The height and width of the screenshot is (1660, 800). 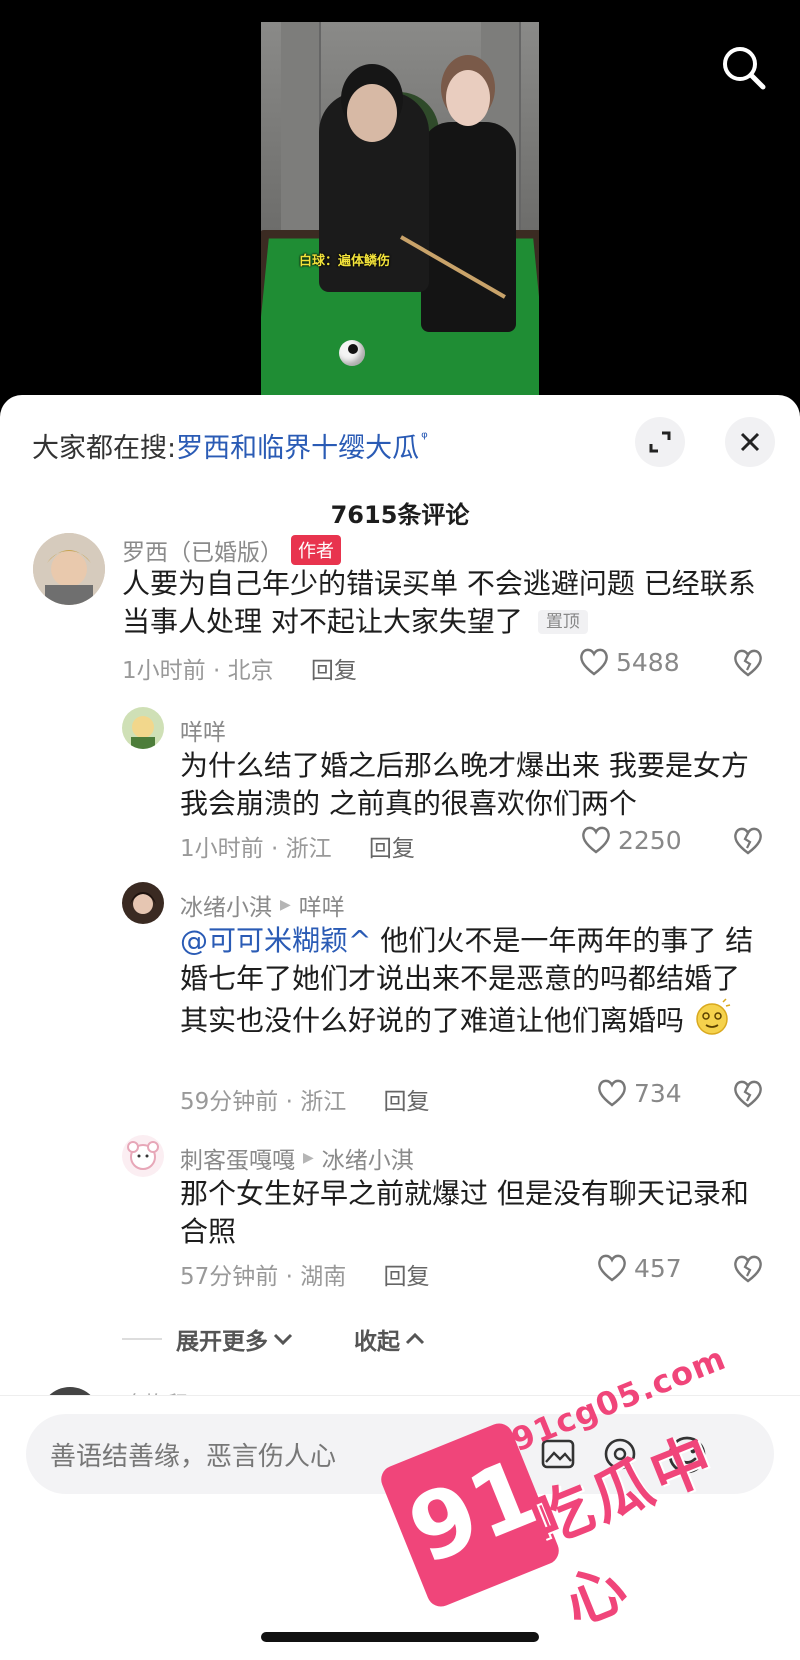 I want to click on mention-link: @可可米糊颖^, so click(x=275, y=940).